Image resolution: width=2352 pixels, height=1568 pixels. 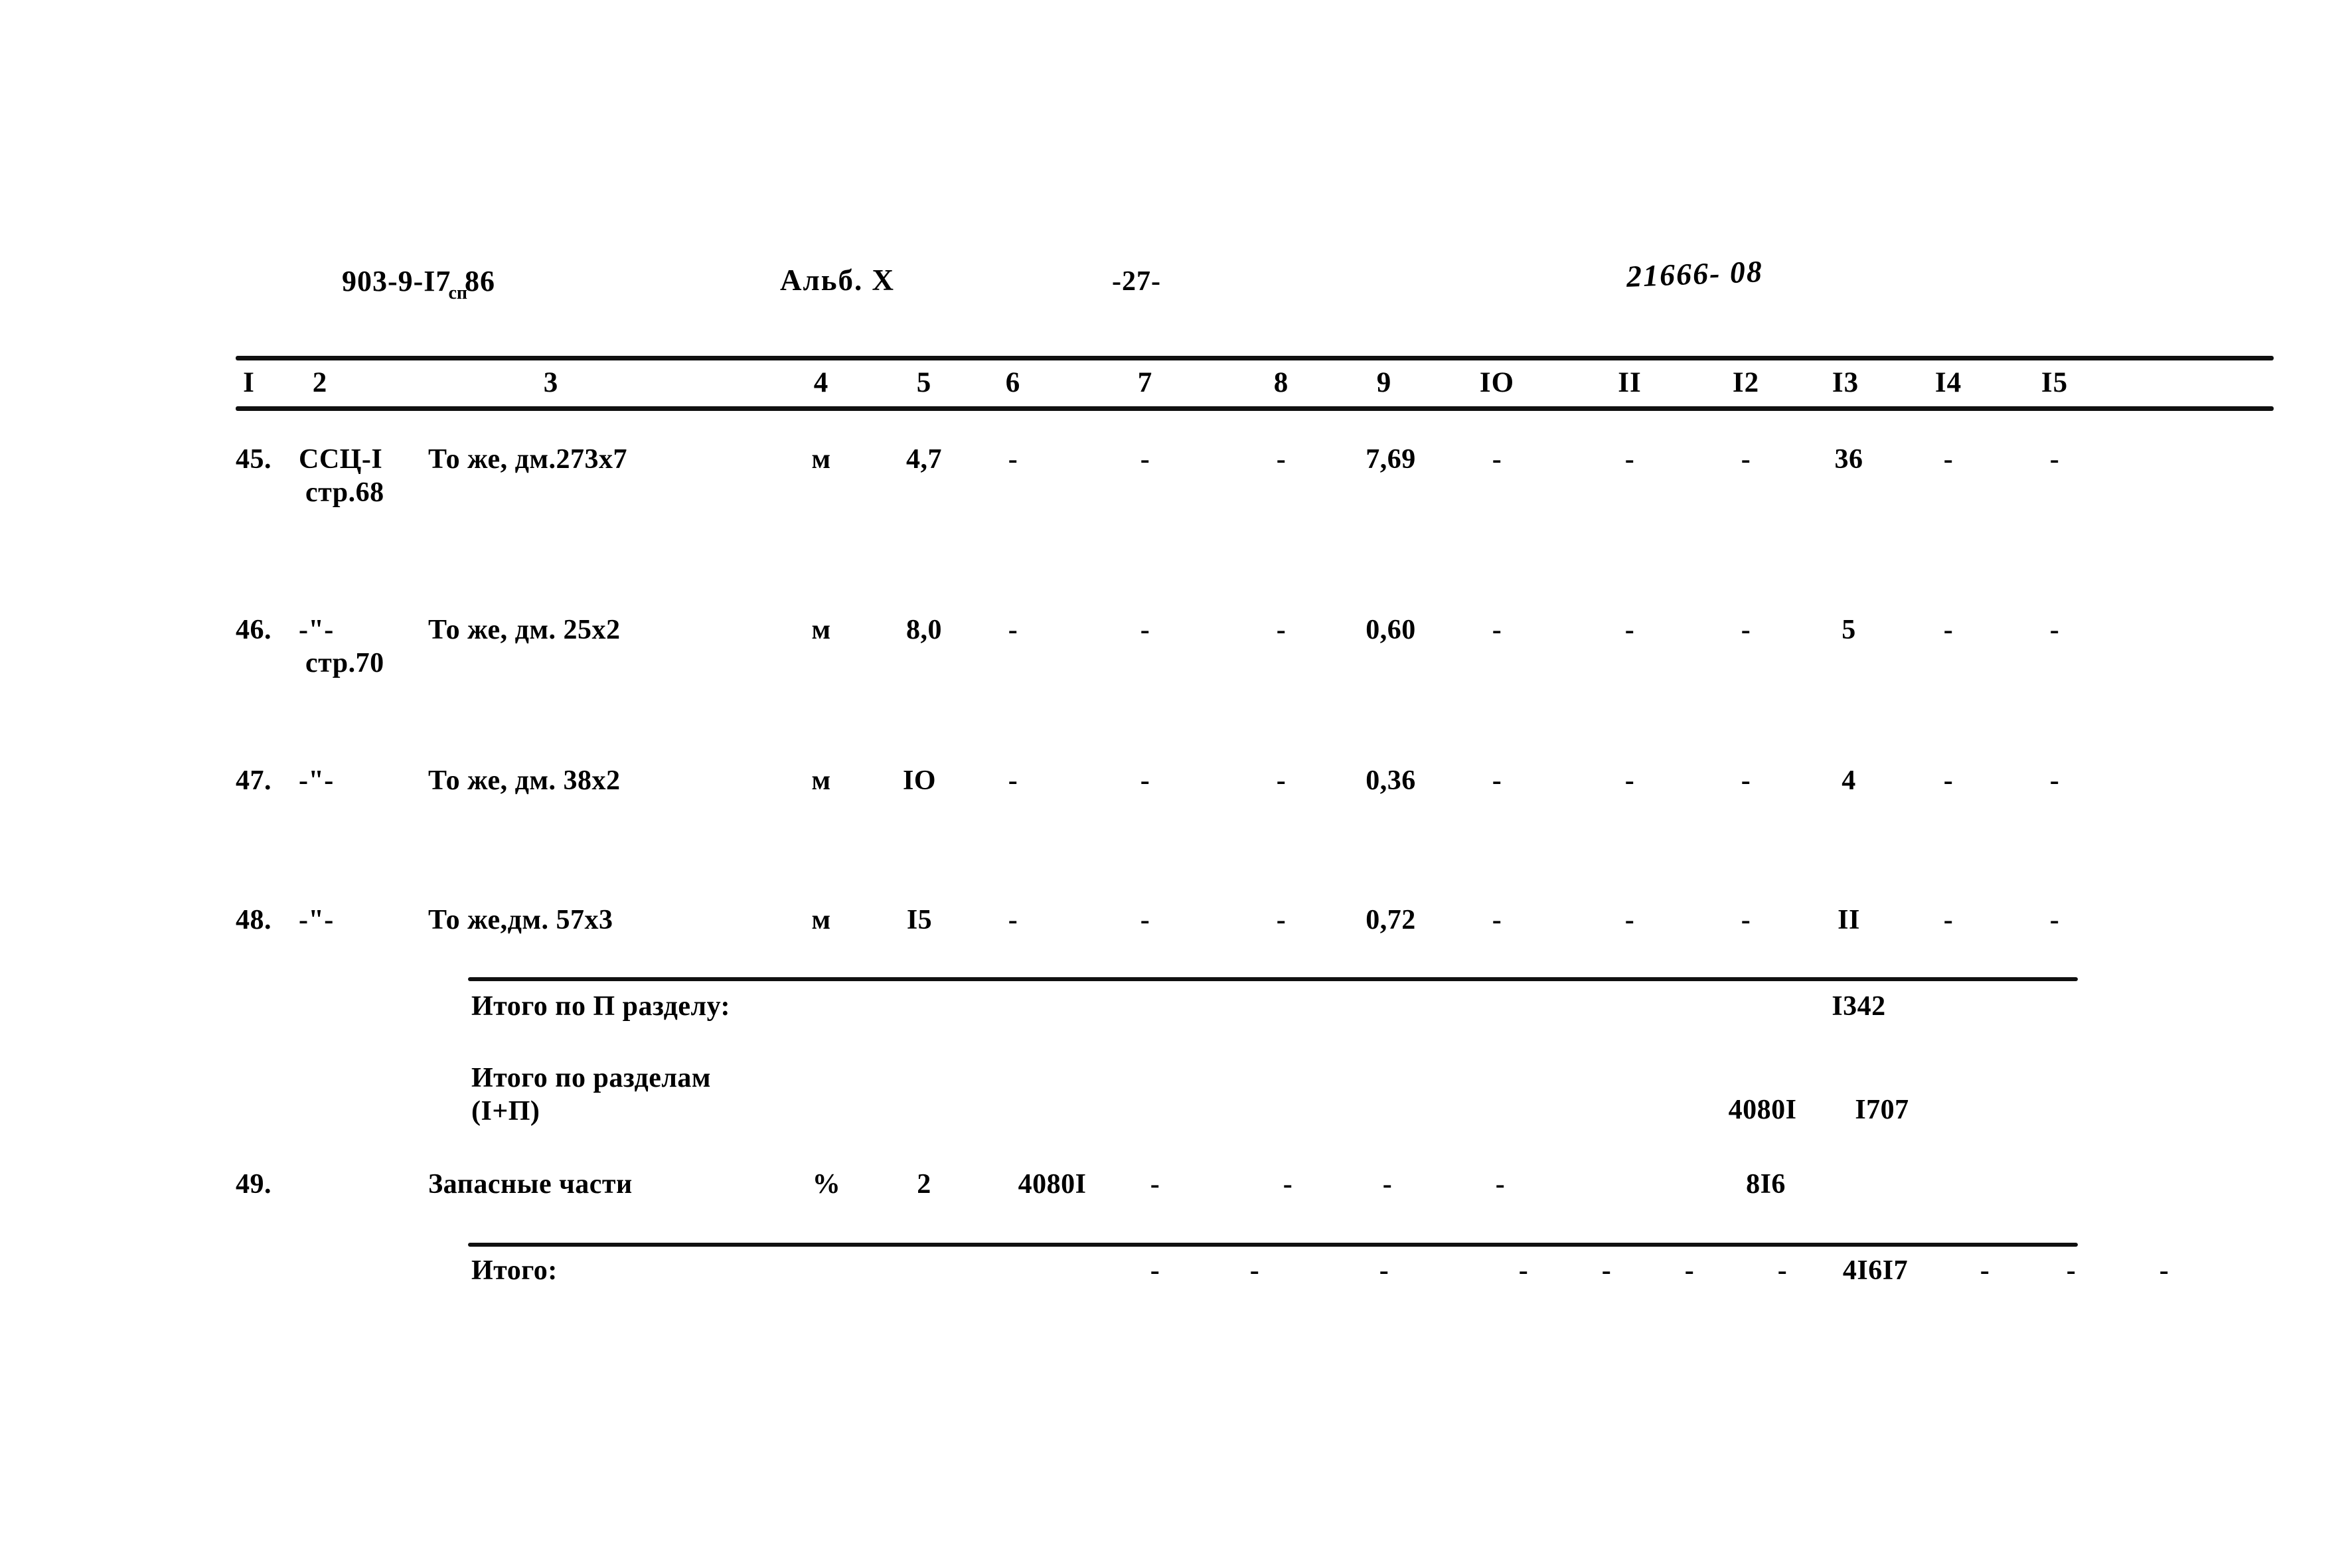 What do you see at coordinates (1630, 383) in the screenshot?
I see `column-number-11: II` at bounding box center [1630, 383].